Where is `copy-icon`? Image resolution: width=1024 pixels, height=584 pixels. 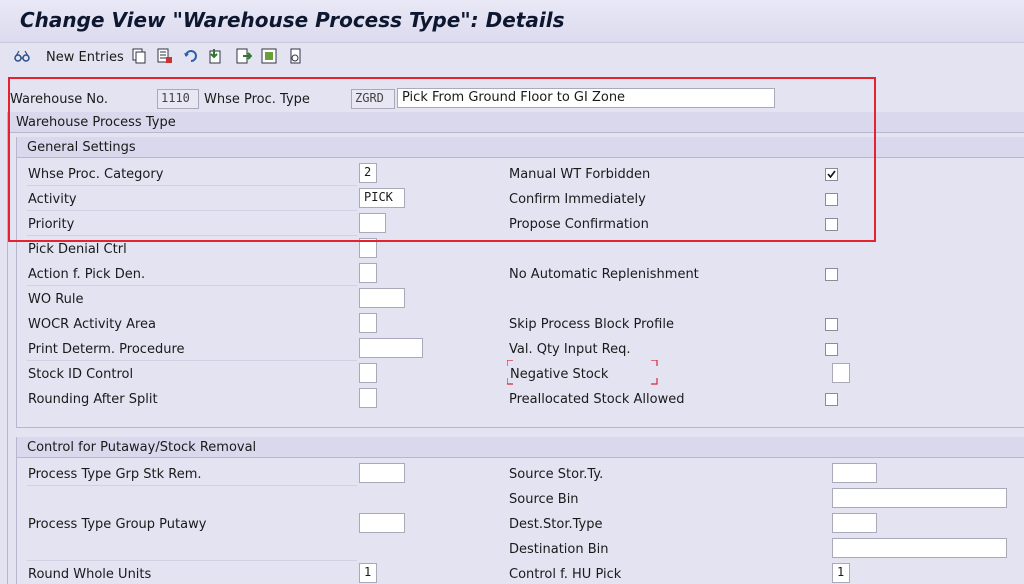 copy-icon is located at coordinates (139, 56).